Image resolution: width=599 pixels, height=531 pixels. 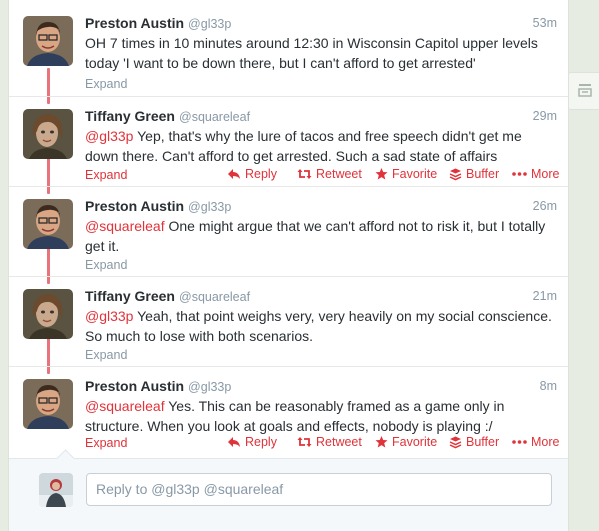 I want to click on timestamp: 26m, so click(x=545, y=206).